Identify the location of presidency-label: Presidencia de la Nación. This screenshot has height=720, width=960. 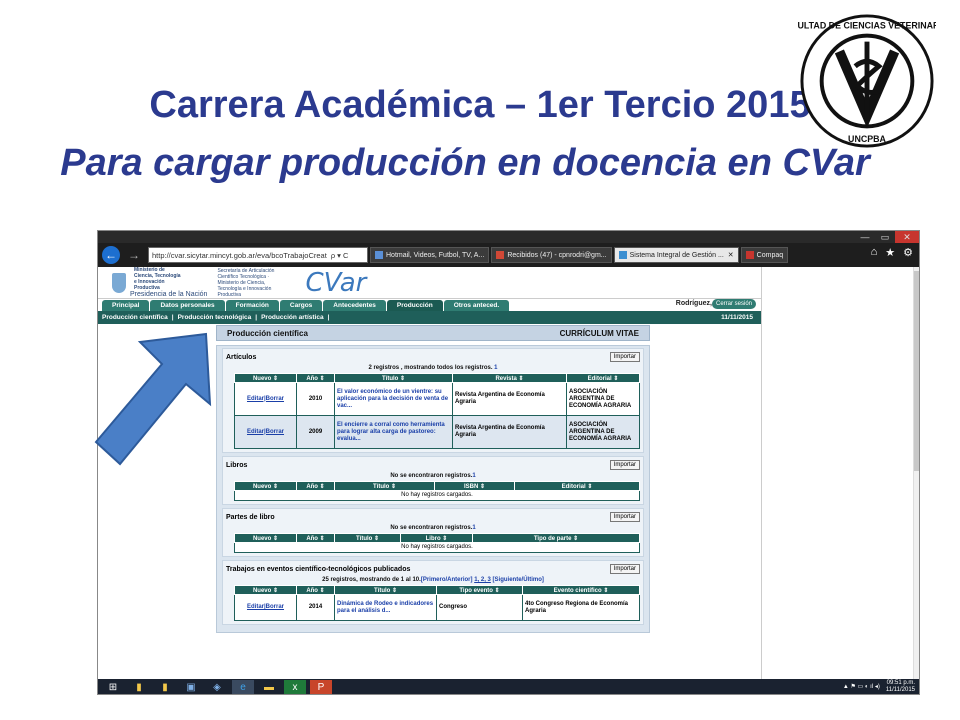
(169, 294).